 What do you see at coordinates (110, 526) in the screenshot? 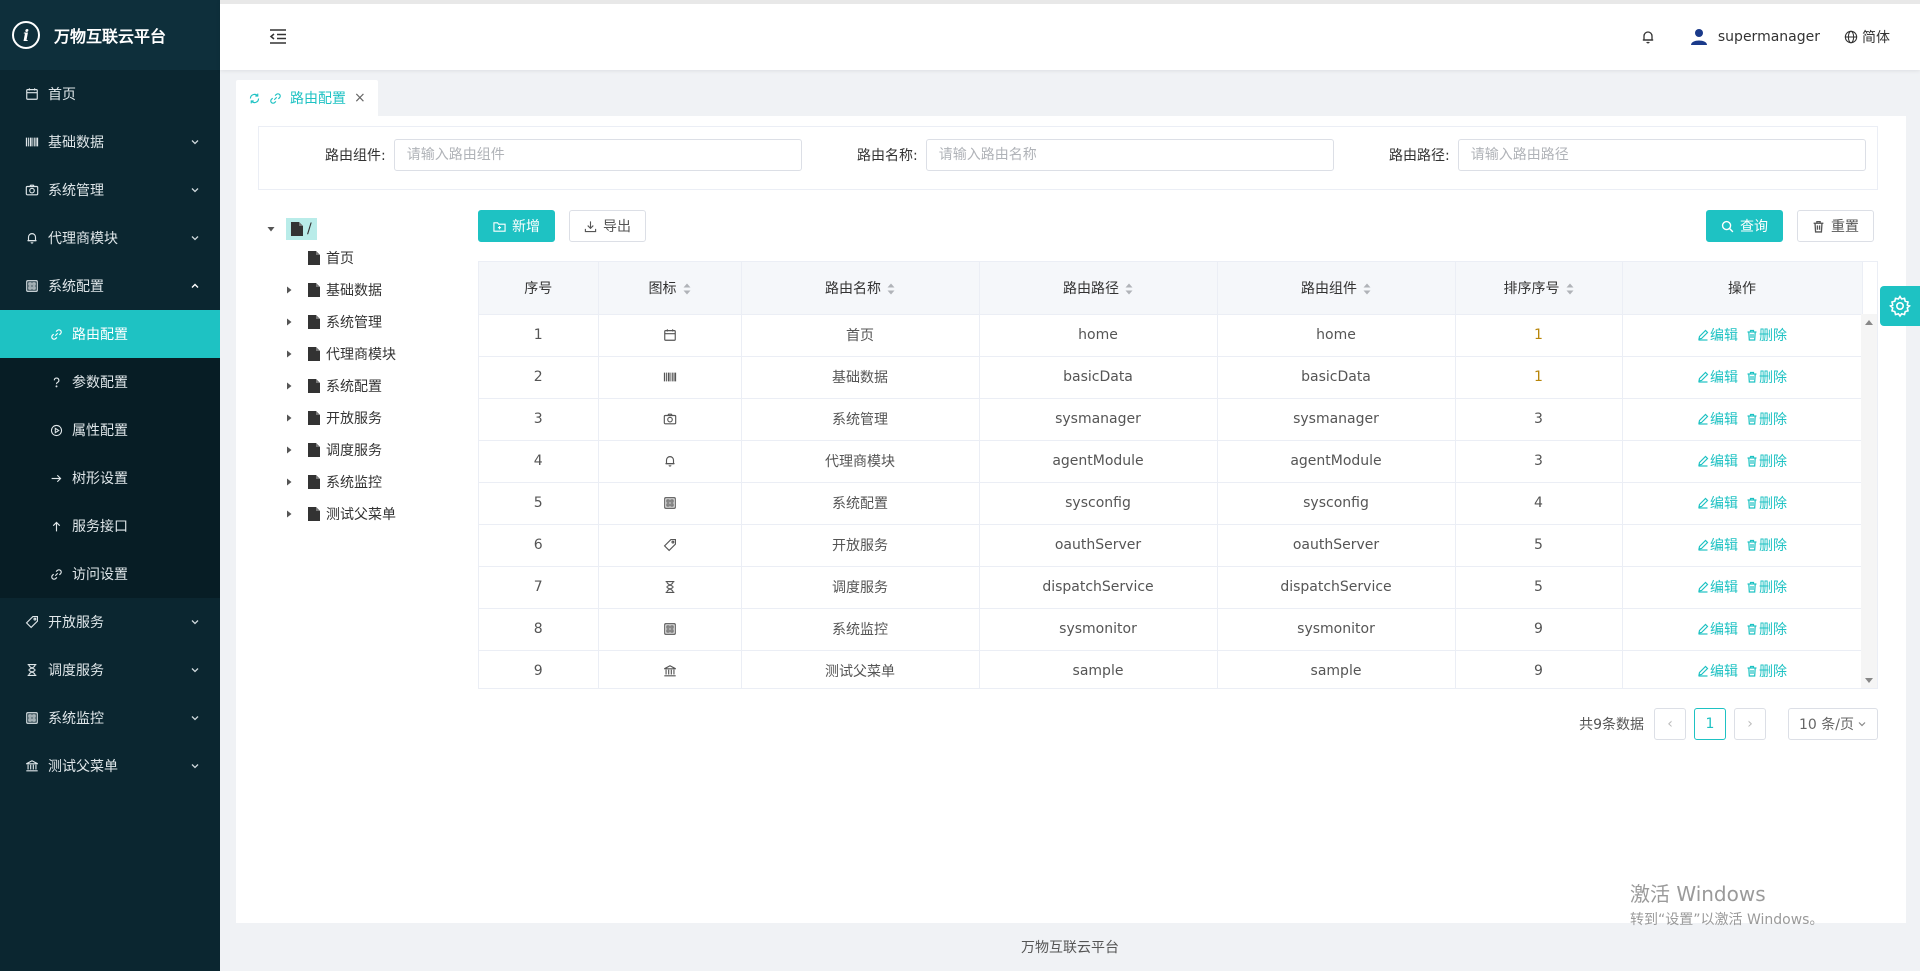
I see `sidebar-subitem: 服务接口` at bounding box center [110, 526].